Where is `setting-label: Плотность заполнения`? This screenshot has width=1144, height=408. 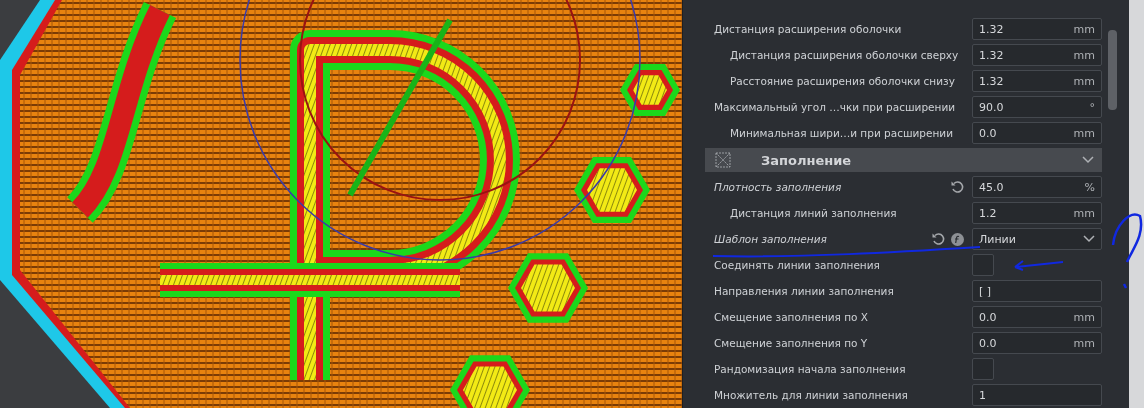
setting-label: Плотность заполнения is located at coordinates (778, 187).